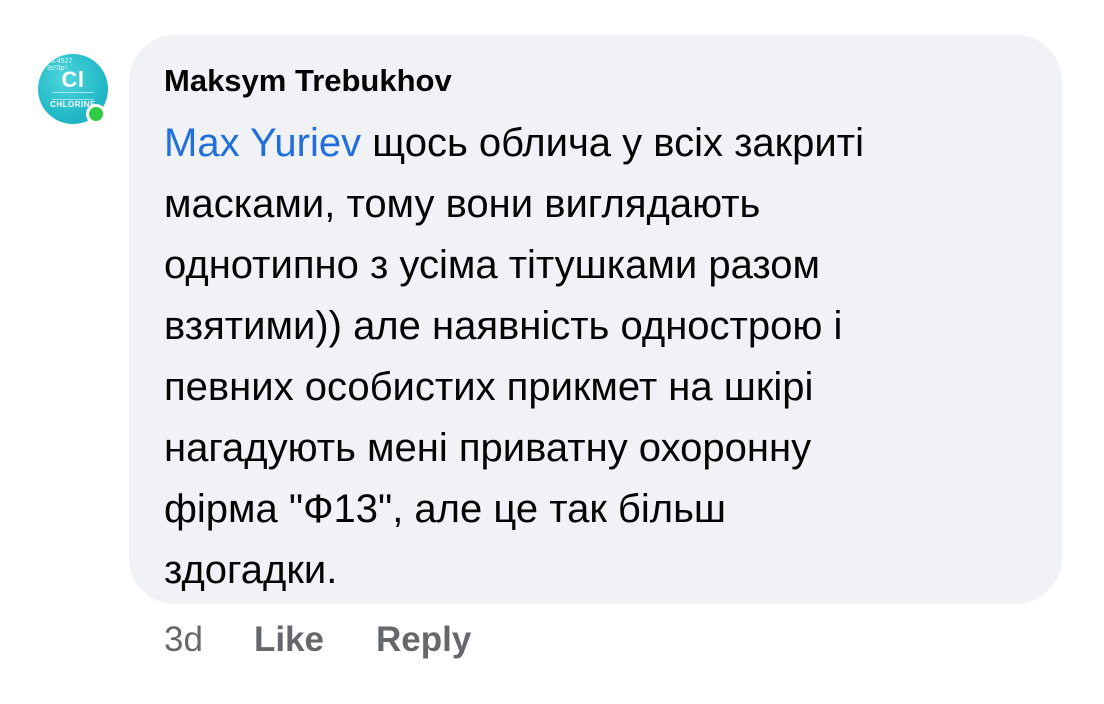 The width and height of the screenshot is (1104, 704). Describe the element at coordinates (183, 640) in the screenshot. I see `comment-timestamp-link: 3d` at that location.